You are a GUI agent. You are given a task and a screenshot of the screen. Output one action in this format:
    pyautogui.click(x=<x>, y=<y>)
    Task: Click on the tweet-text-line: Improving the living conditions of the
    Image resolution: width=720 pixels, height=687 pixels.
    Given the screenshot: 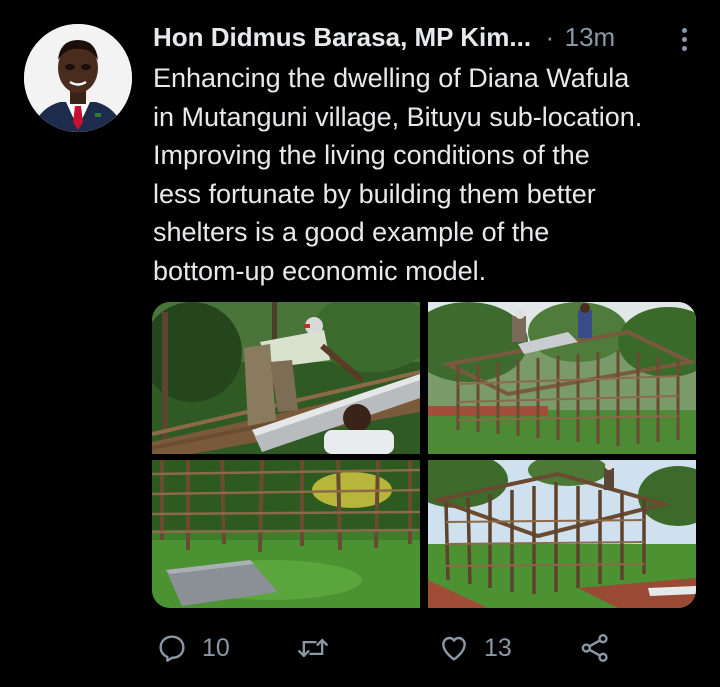 What is the action you would take?
    pyautogui.click(x=371, y=155)
    